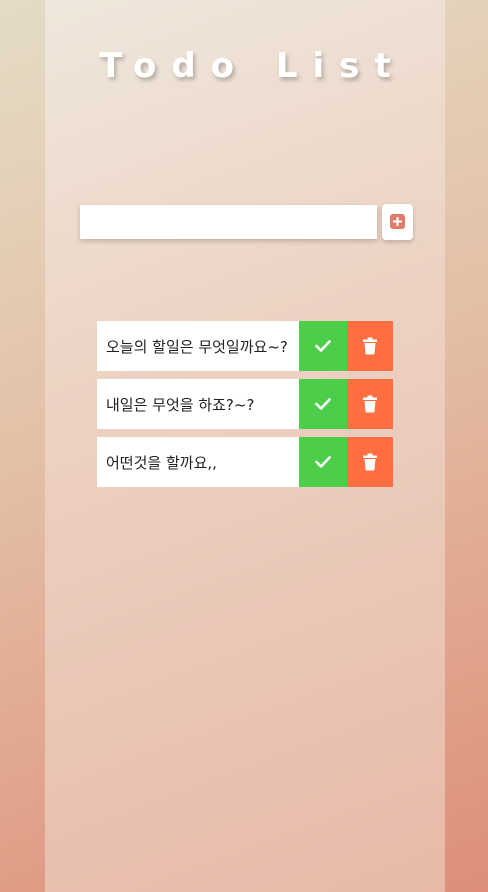  I want to click on page-title: Todo List, so click(252, 66).